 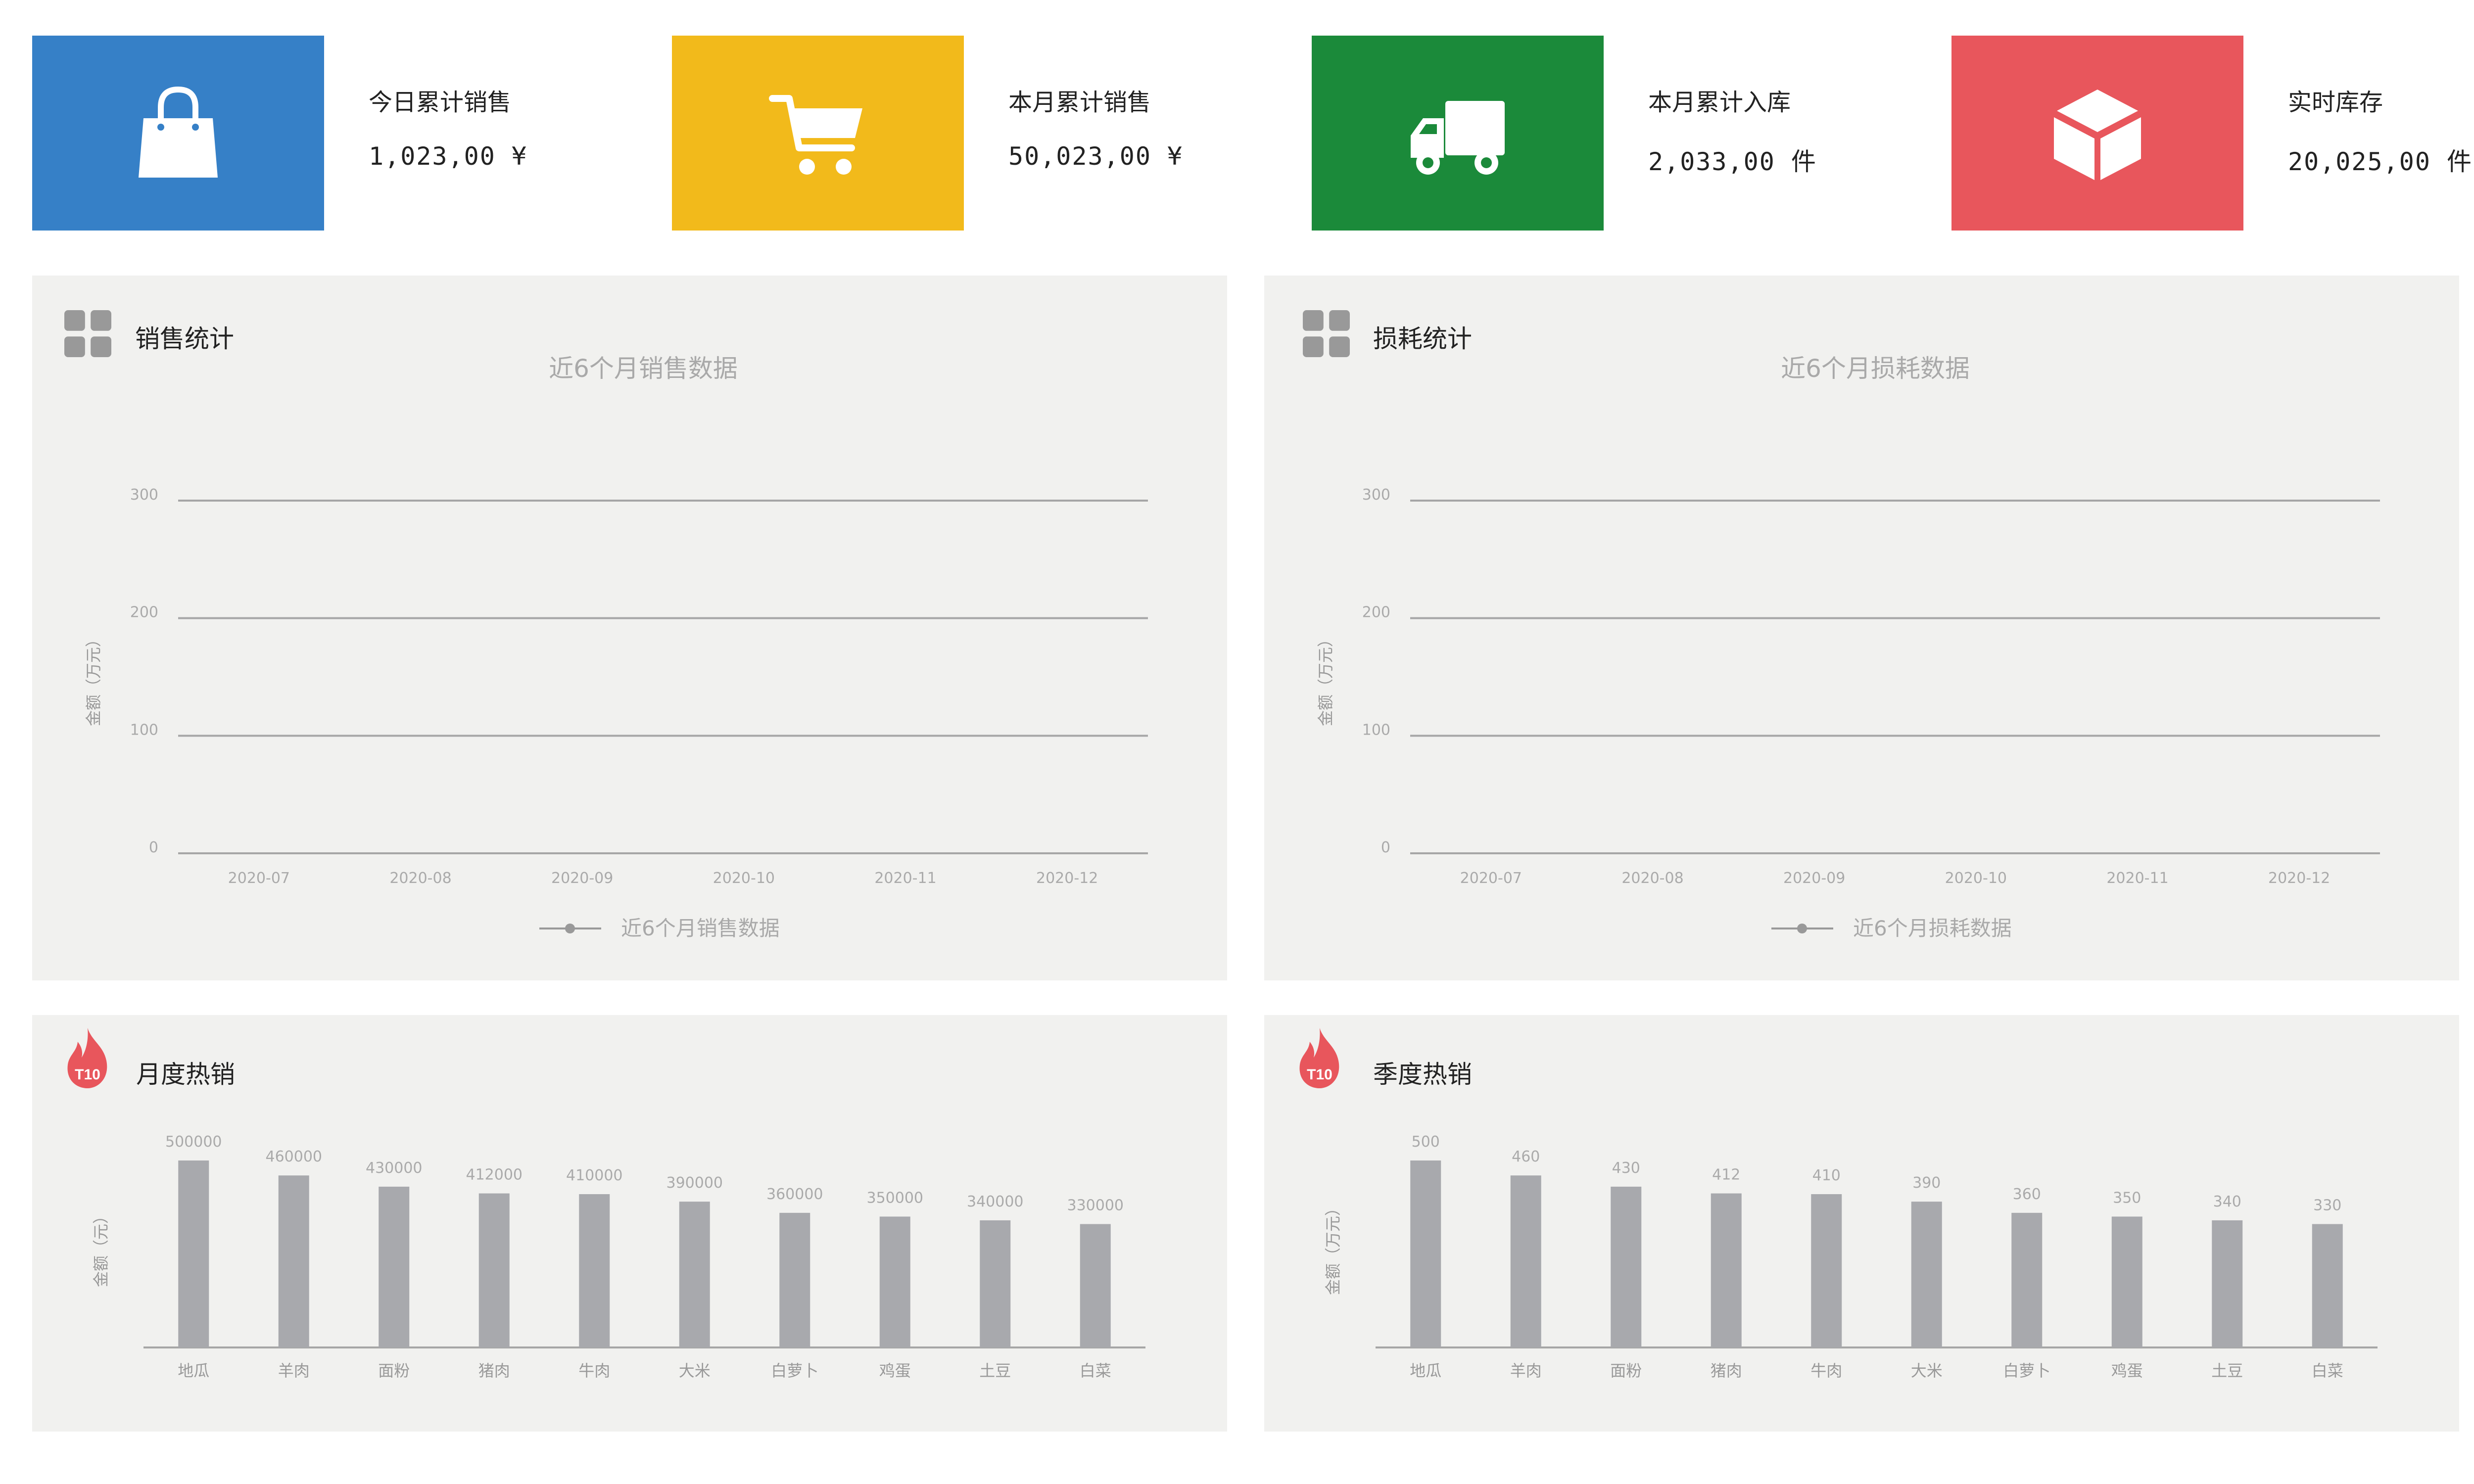 I want to click on bar-value-label: 500, so click(x=1426, y=1142).